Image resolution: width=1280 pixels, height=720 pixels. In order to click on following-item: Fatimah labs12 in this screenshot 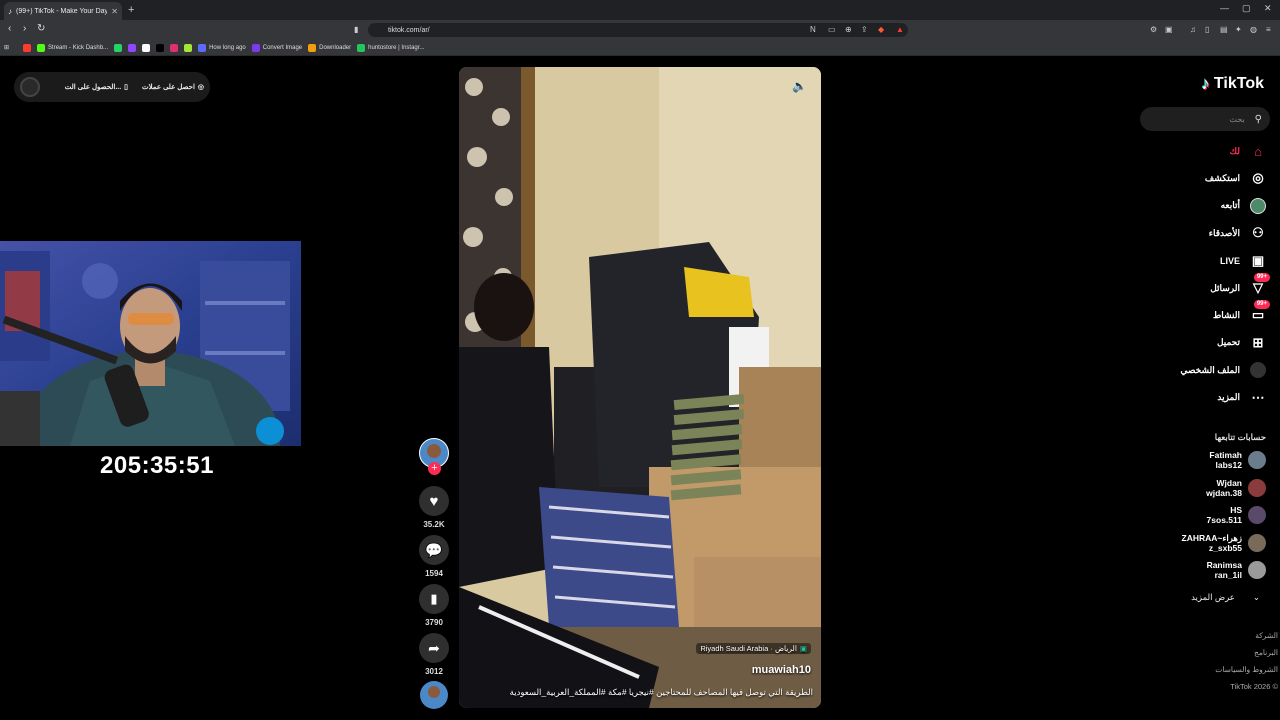, I will do `click(1237, 460)`.